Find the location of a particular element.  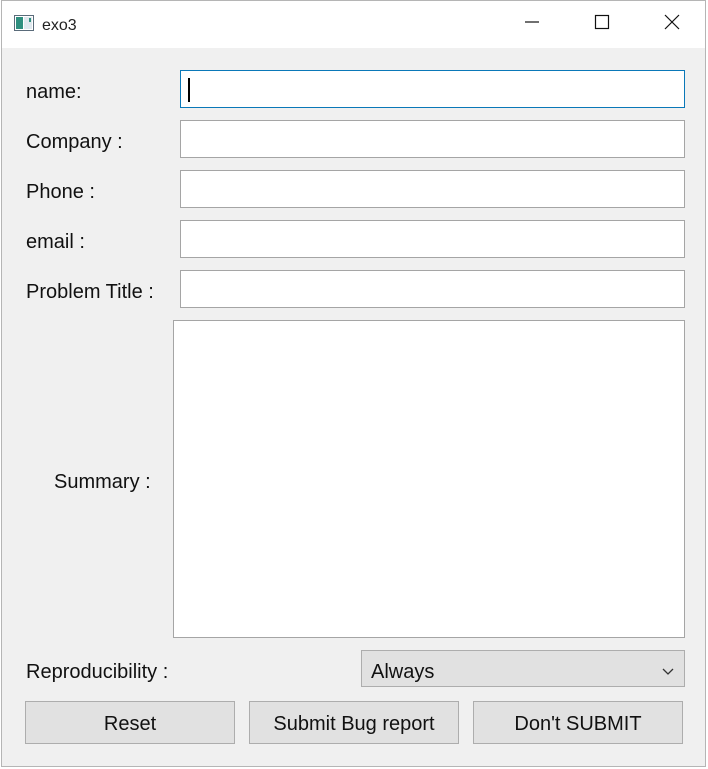

minimize-icon is located at coordinates (532, 24).